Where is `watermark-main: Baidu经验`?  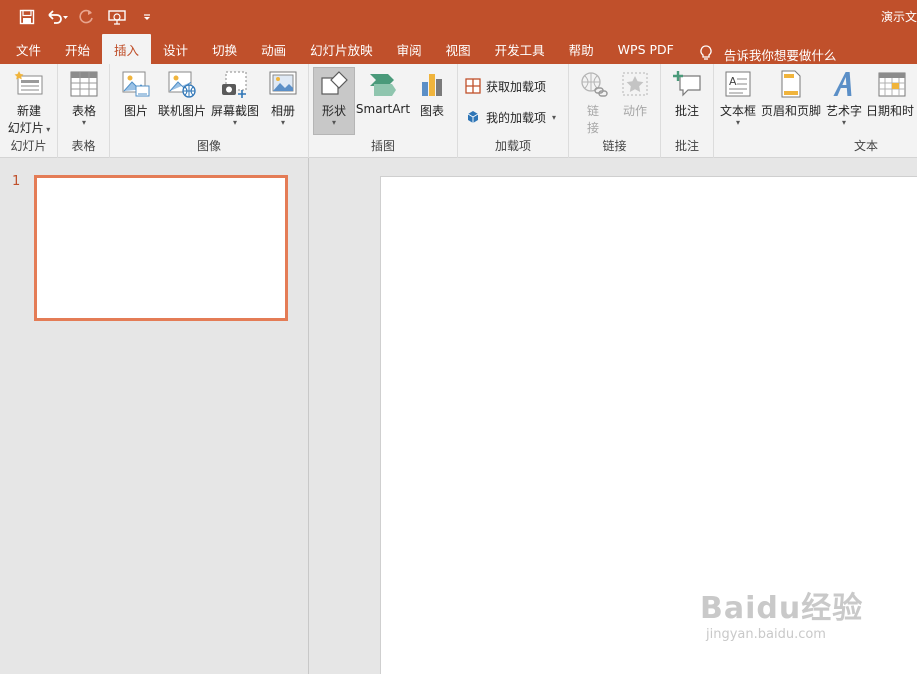
watermark-main: Baidu经验 is located at coordinates (782, 608).